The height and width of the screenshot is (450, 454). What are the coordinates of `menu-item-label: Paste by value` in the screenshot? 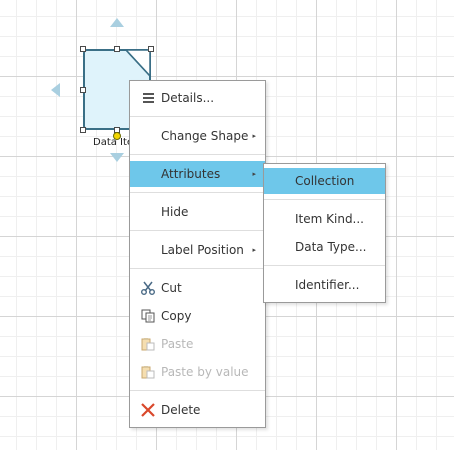 It's located at (205, 372).